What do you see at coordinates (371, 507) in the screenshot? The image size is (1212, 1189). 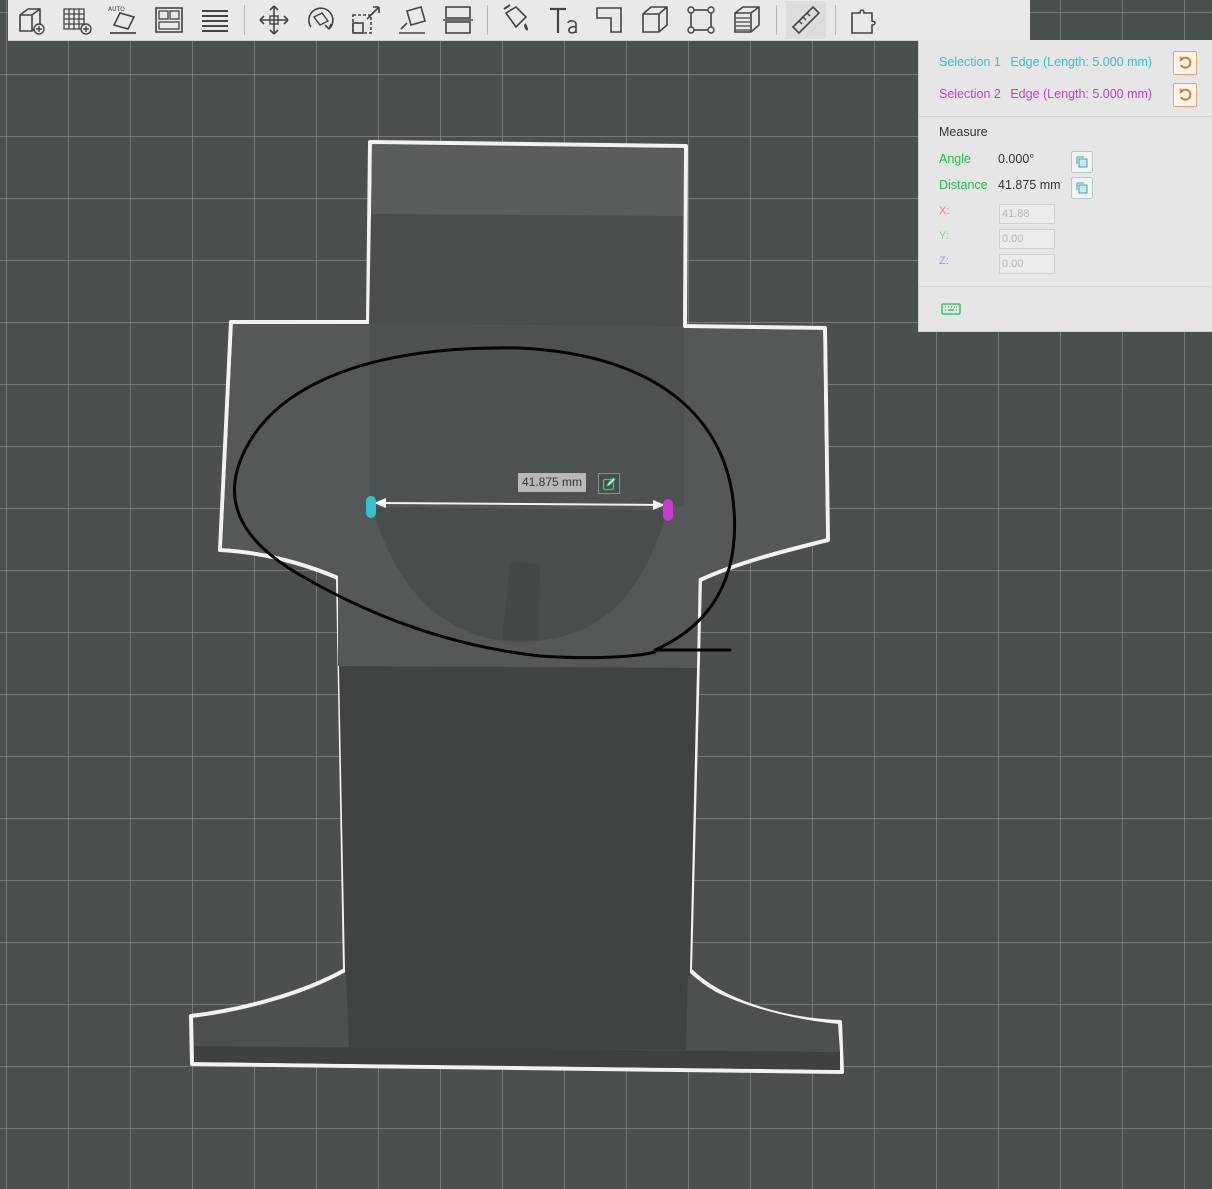 I see `selection1-marker` at bounding box center [371, 507].